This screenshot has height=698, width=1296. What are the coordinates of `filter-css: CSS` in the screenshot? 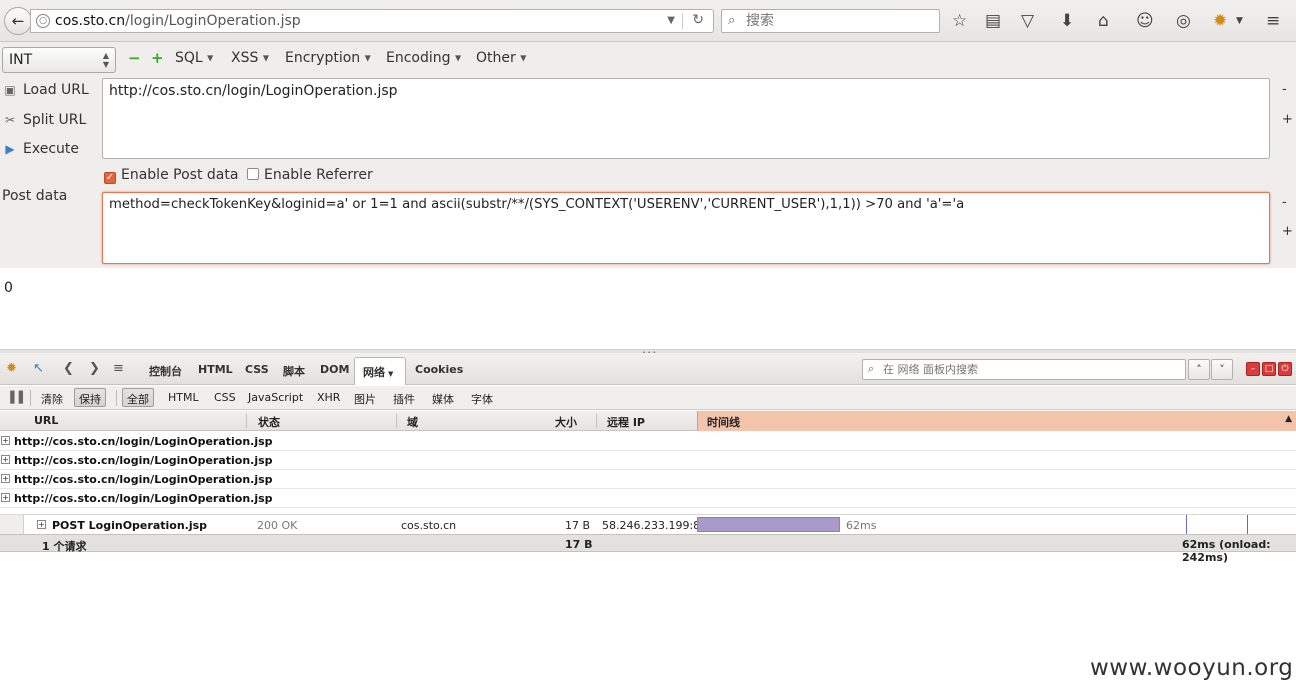 It's located at (225, 397).